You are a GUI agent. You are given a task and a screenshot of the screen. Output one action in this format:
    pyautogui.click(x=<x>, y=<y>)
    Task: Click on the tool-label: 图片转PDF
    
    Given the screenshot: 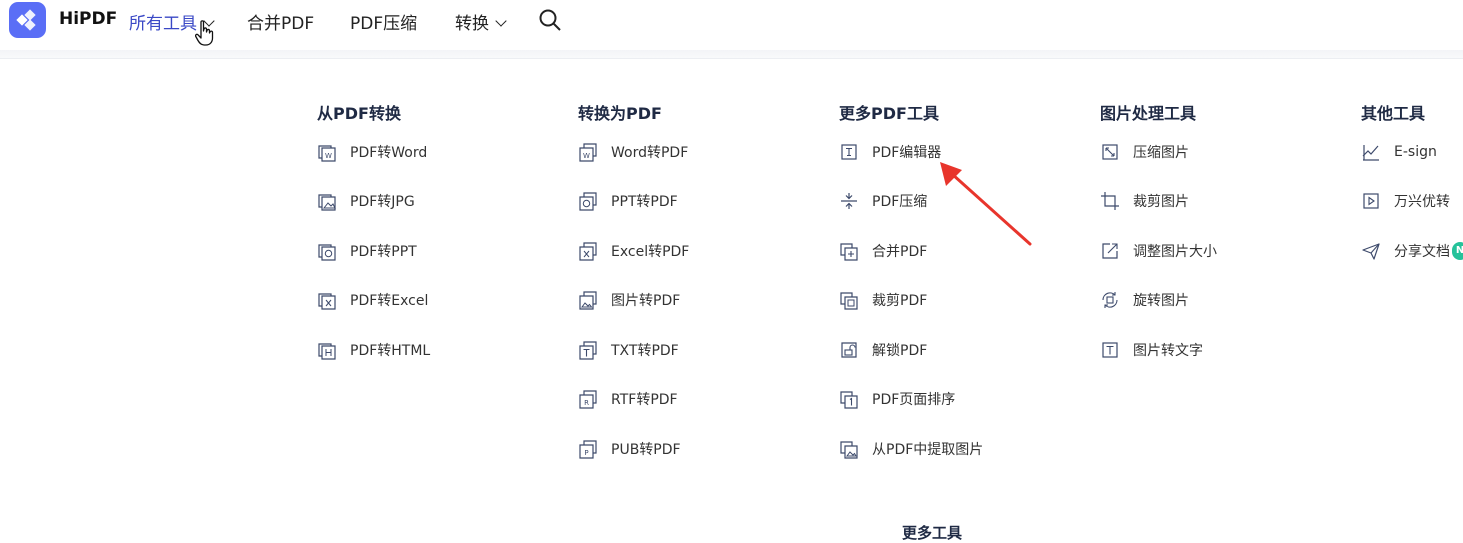 What is the action you would take?
    pyautogui.click(x=646, y=301)
    